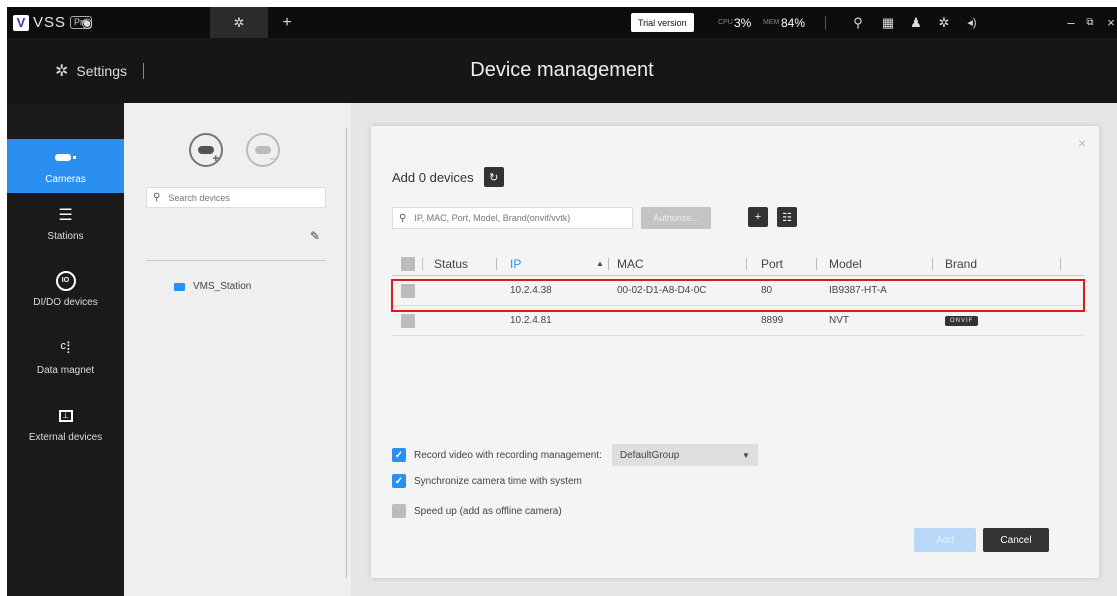  What do you see at coordinates (243, 197) in the screenshot?
I see `device-search-input` at bounding box center [243, 197].